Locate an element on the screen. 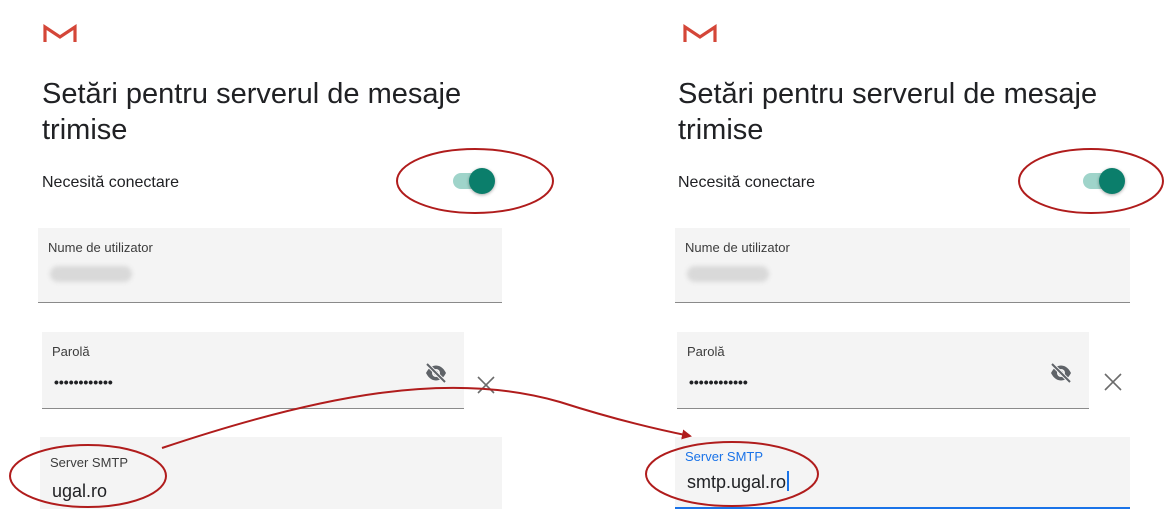 This screenshot has height=509, width=1165. text-caret is located at coordinates (788, 481).